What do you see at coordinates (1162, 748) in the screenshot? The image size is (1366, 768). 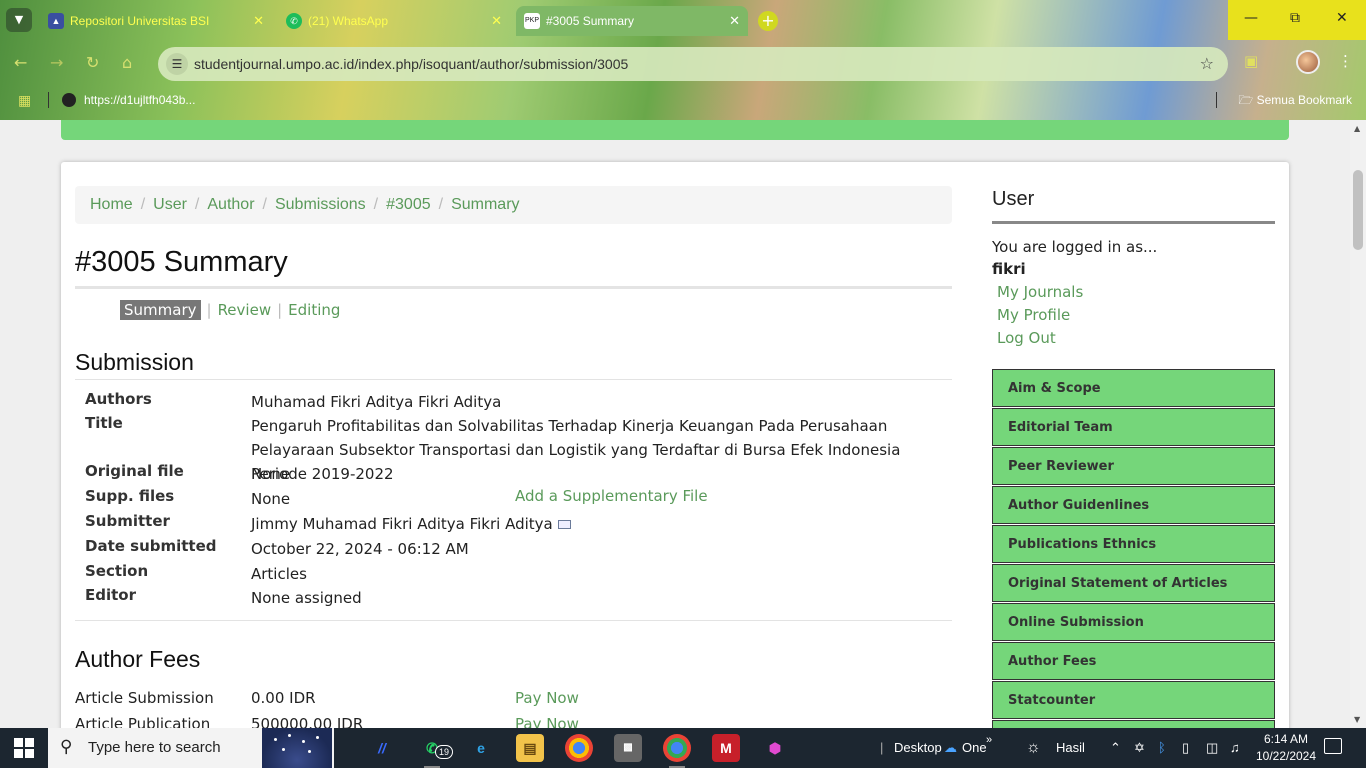 I see `bluetooth-icon: ᛒ` at bounding box center [1162, 748].